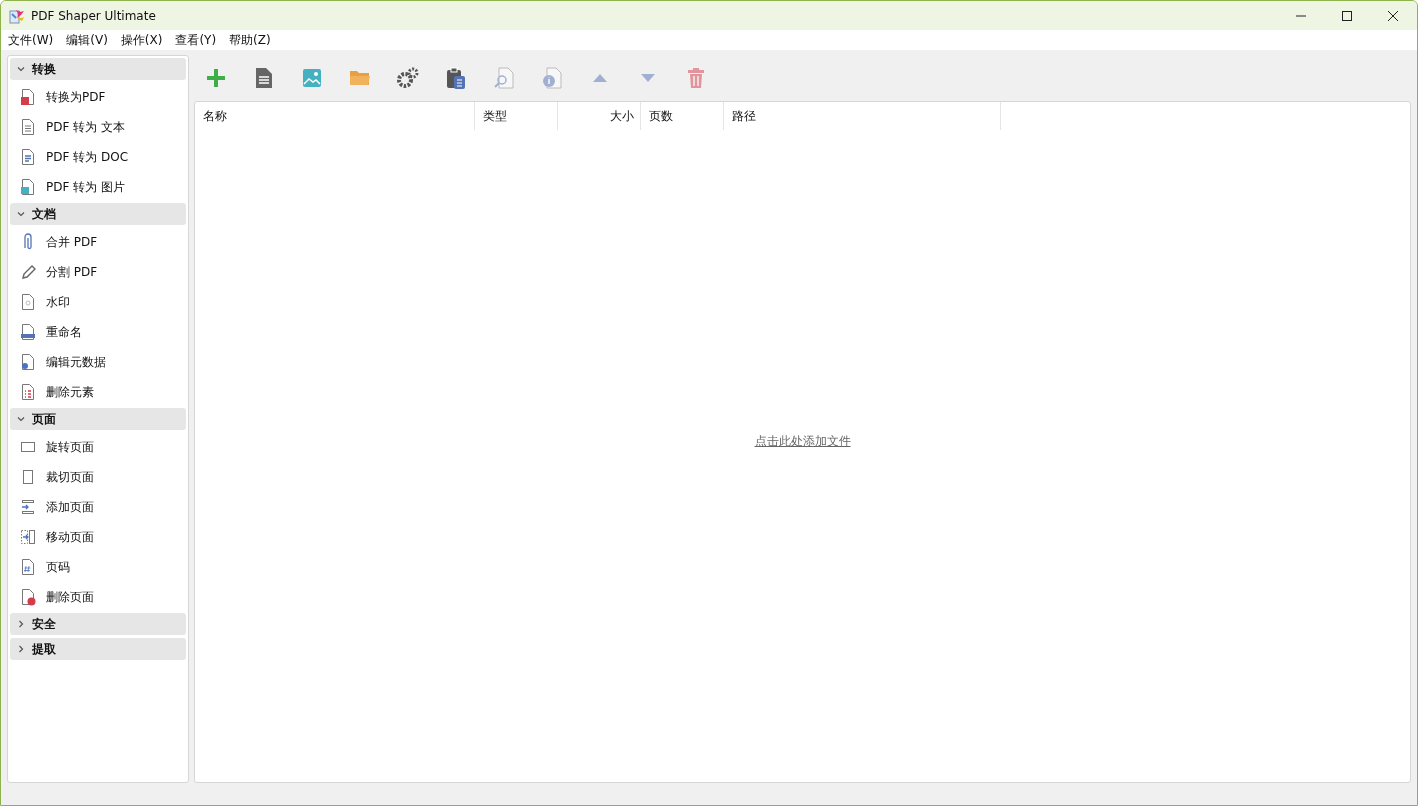 Image resolution: width=1418 pixels, height=806 pixels. I want to click on column-header: 路径, so click(744, 116).